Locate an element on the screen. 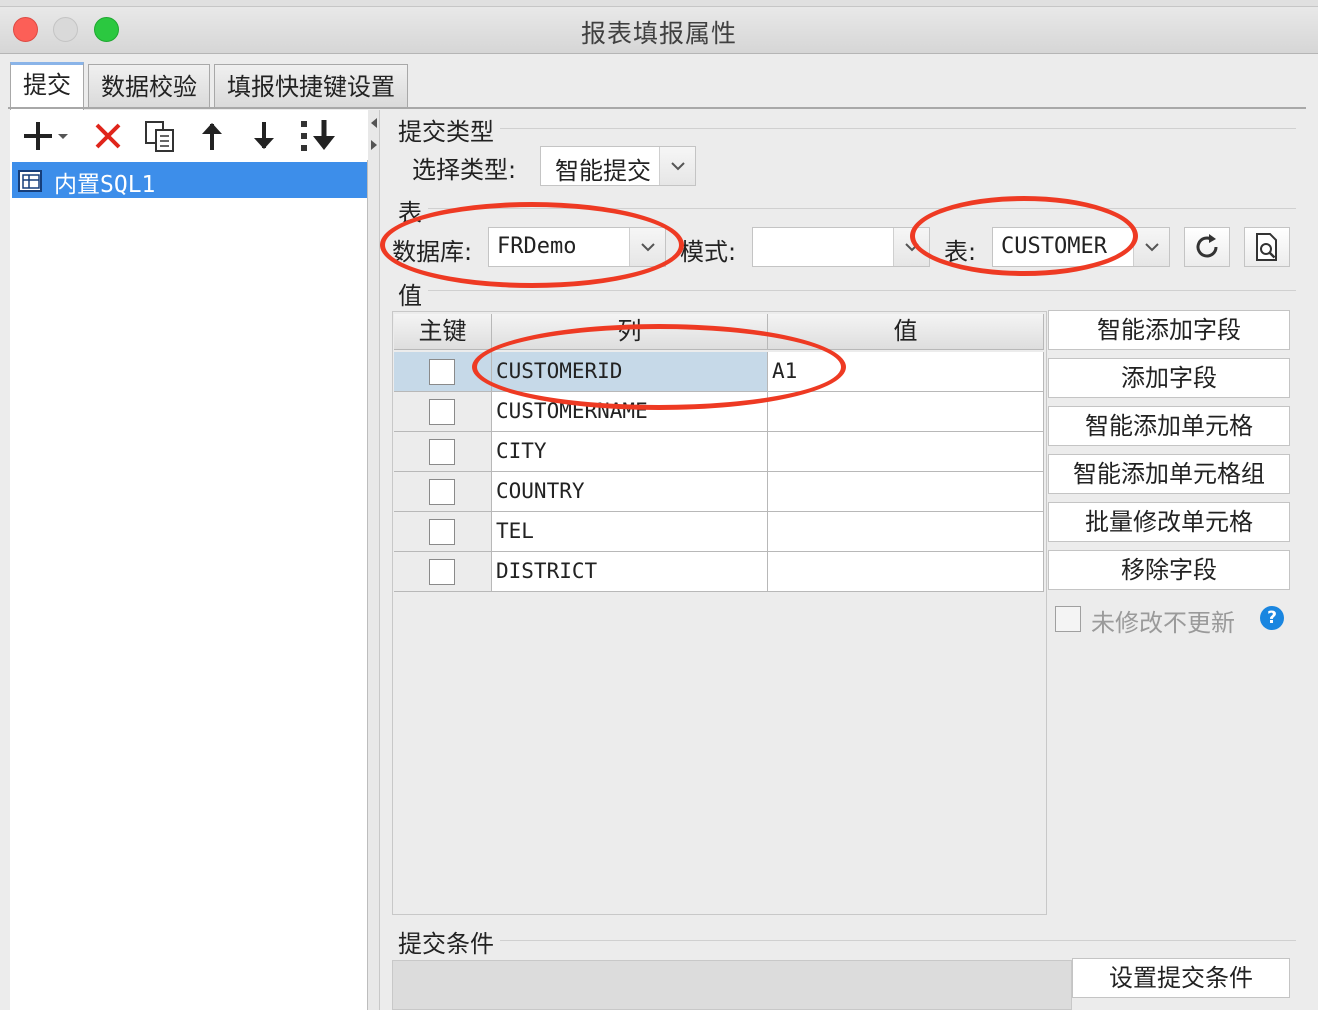 The height and width of the screenshot is (1010, 1318). collapse-arrows-icon is located at coordinates (374, 134).